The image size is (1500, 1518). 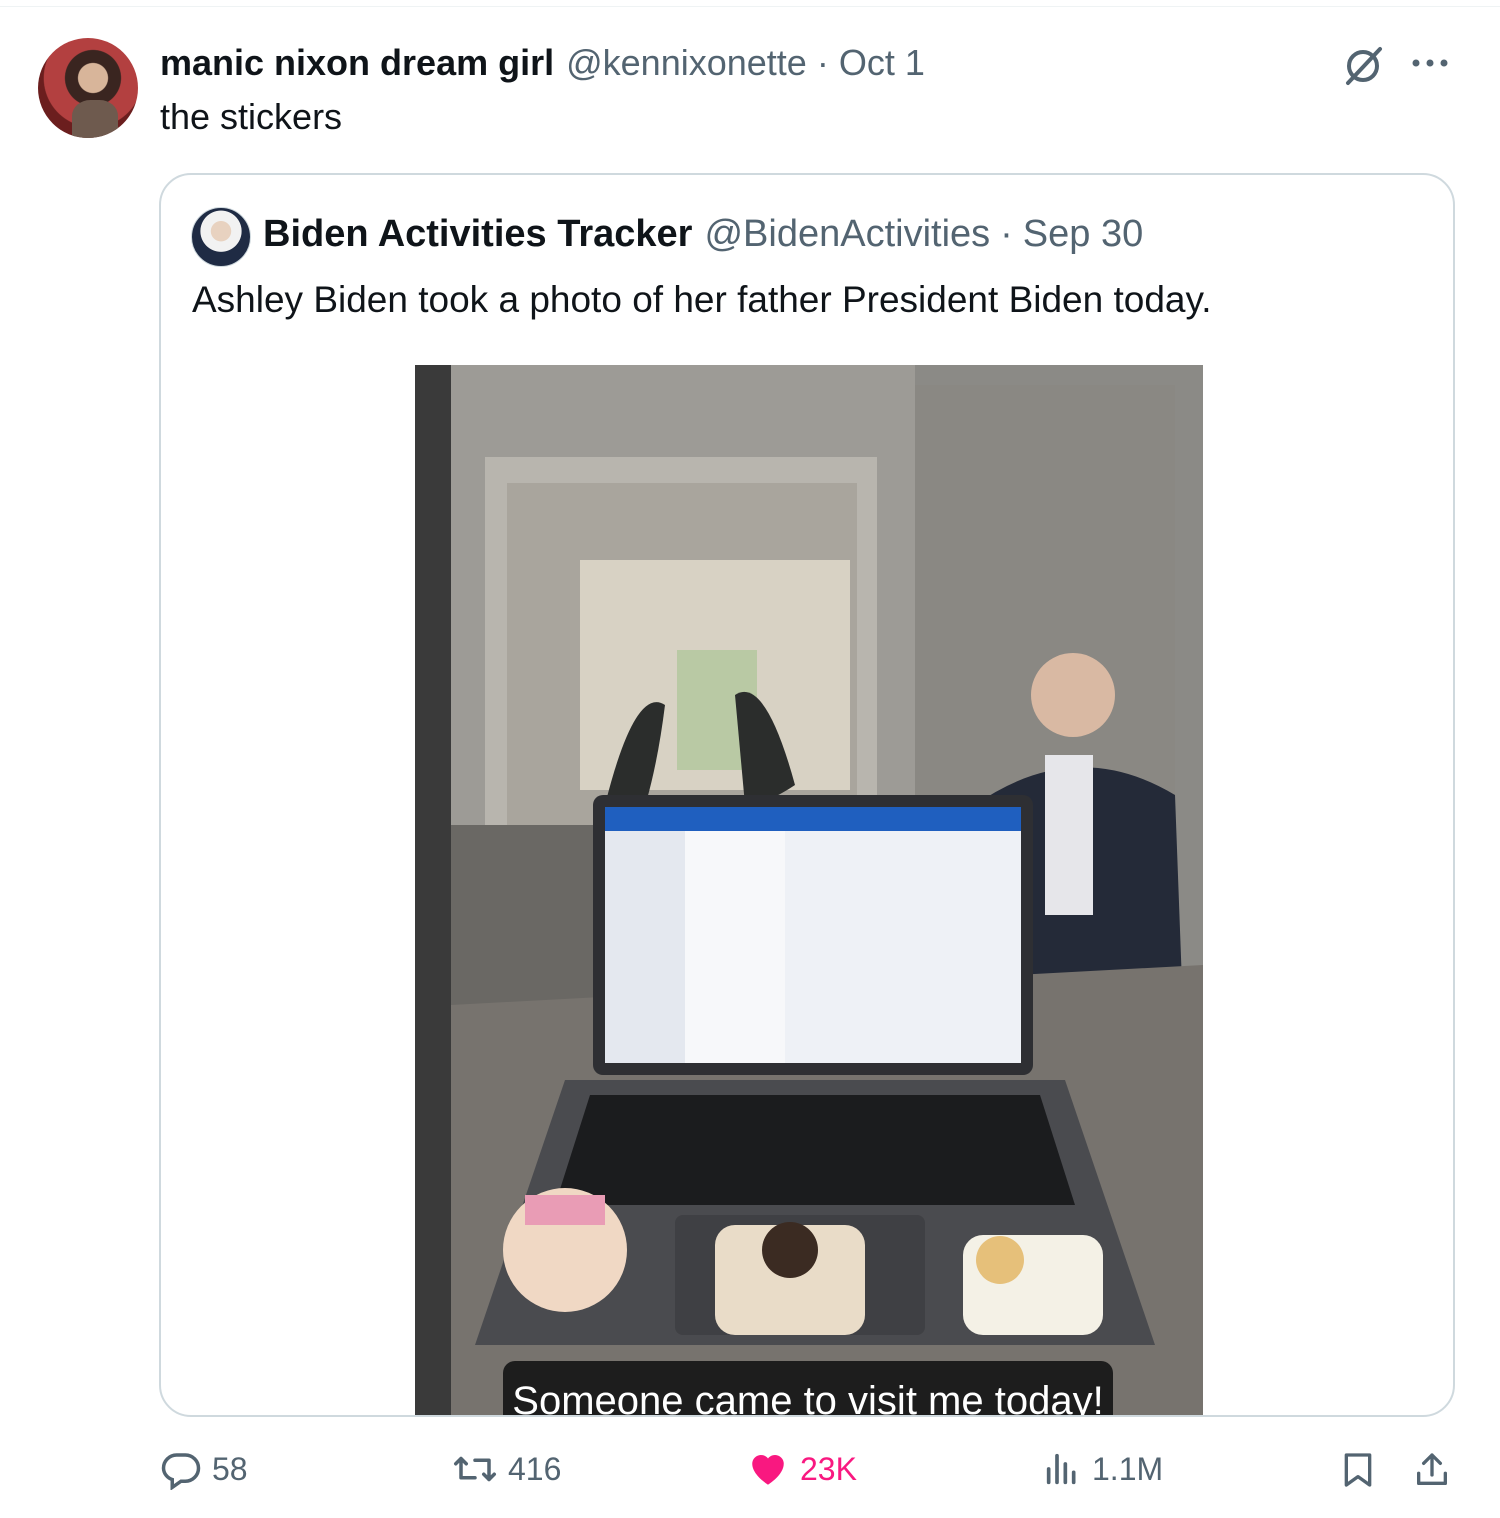 What do you see at coordinates (847, 234) in the screenshot?
I see `quoted-author-handle: @BidenActivities` at bounding box center [847, 234].